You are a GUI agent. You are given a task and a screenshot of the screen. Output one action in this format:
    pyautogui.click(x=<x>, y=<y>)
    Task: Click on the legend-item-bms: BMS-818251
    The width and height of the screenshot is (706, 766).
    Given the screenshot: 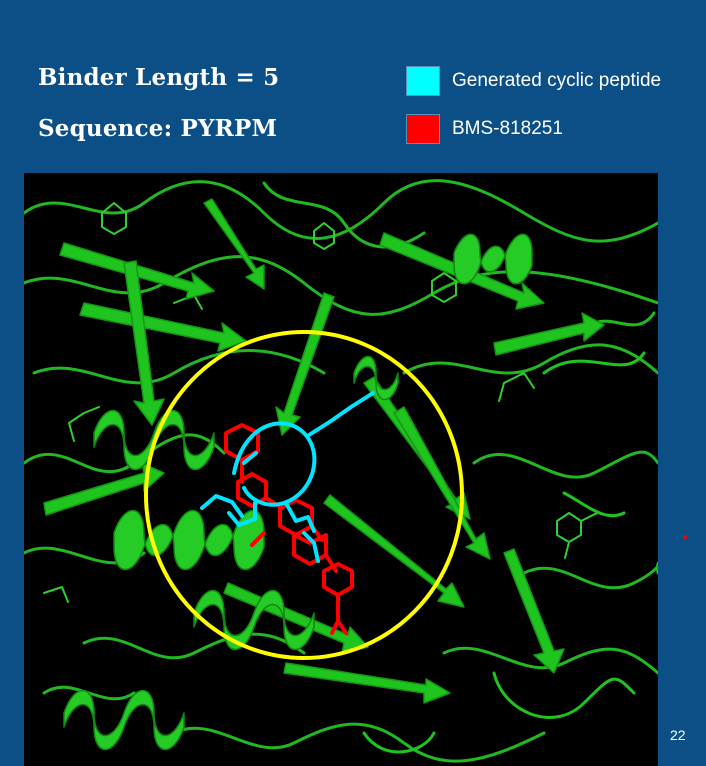 What is the action you would take?
    pyautogui.click(x=484, y=129)
    